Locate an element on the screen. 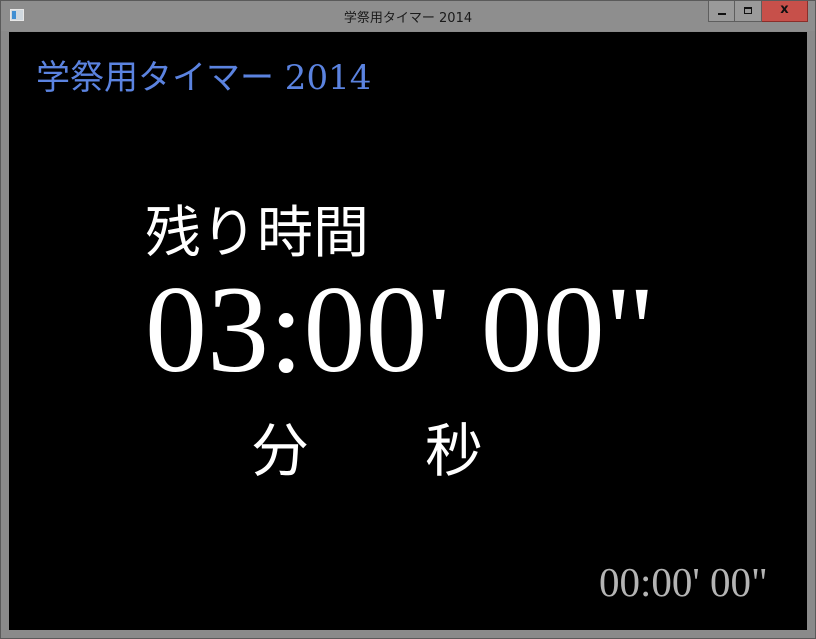  window-title: 学祭用タイマー 2014 is located at coordinates (408, 18).